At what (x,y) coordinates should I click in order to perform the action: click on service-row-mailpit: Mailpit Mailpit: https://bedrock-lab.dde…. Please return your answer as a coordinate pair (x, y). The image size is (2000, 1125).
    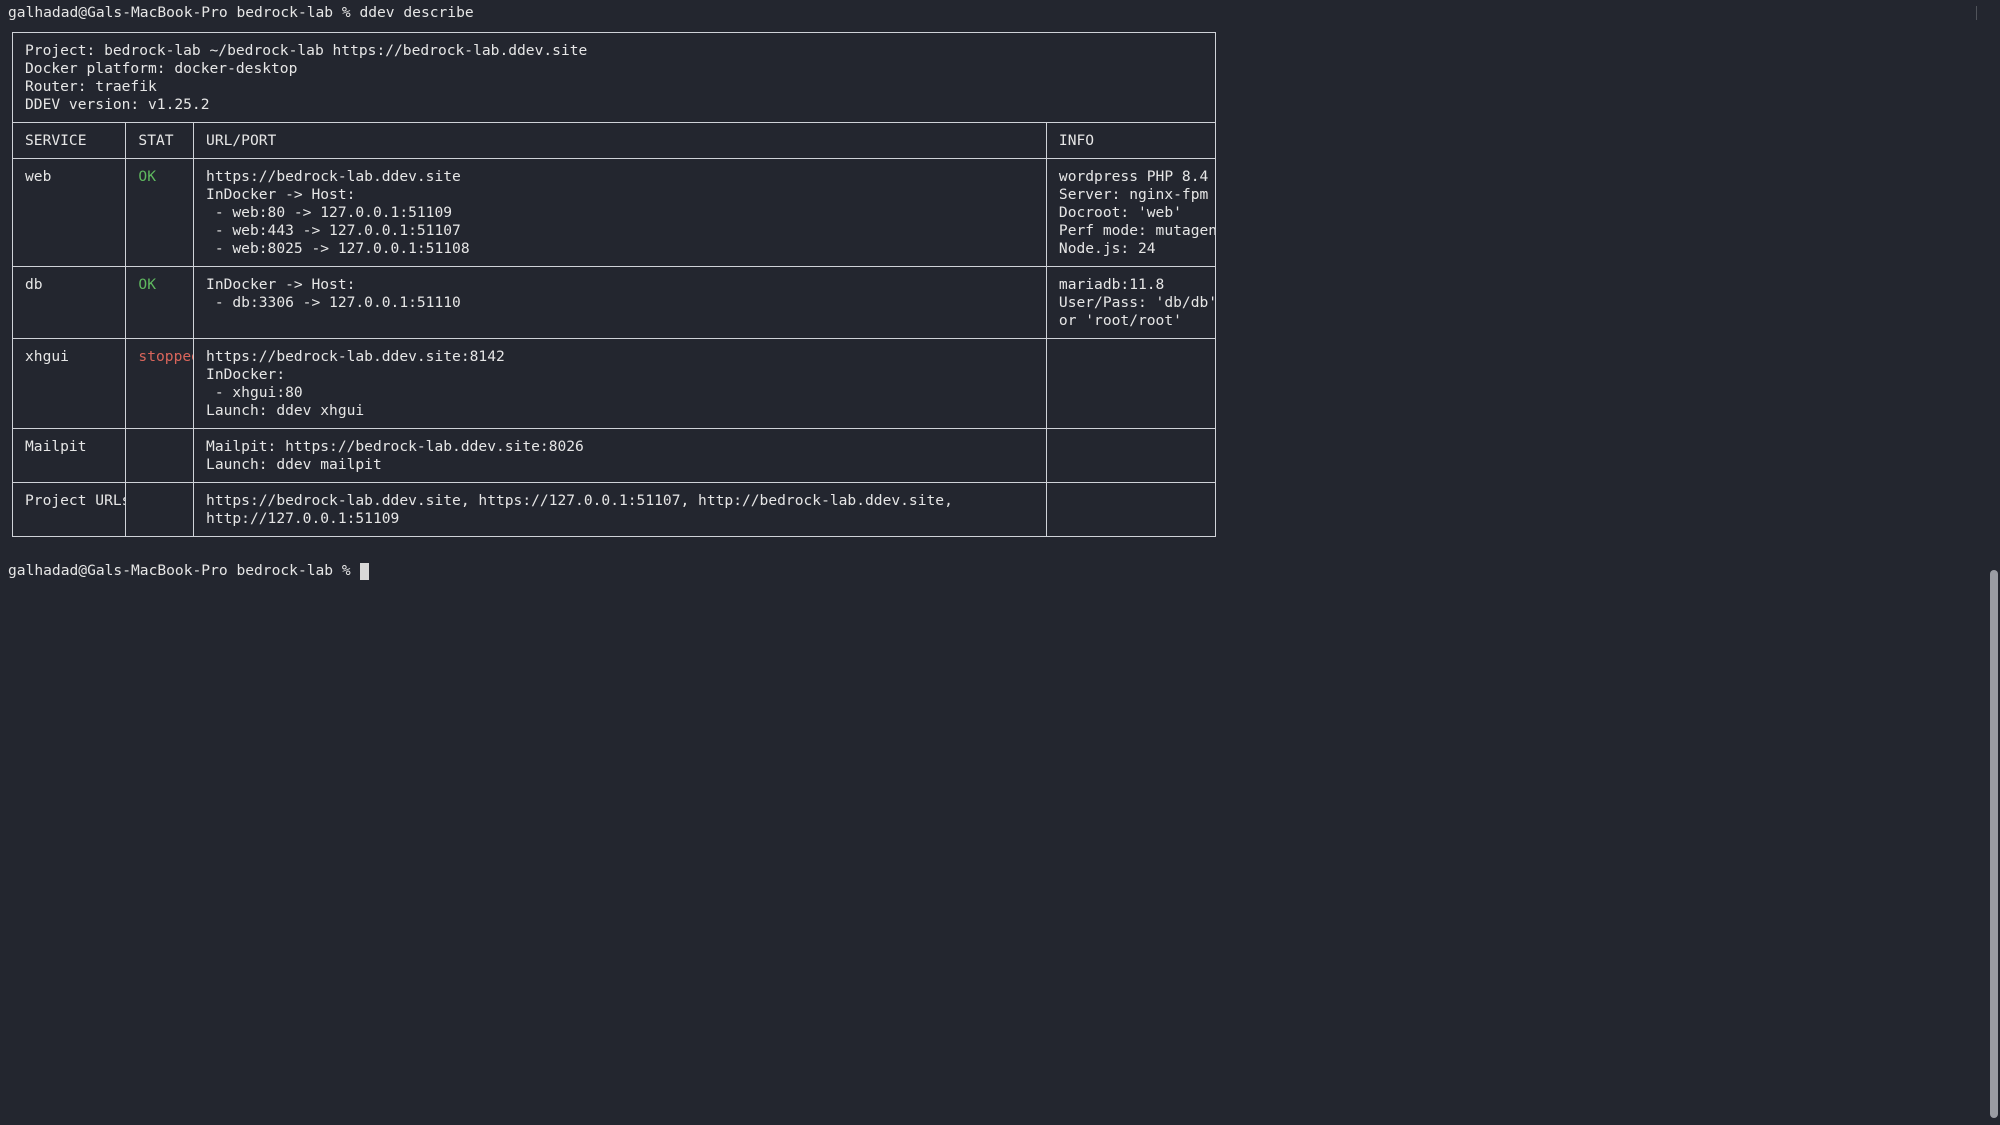
    Looking at the image, I should click on (614, 455).